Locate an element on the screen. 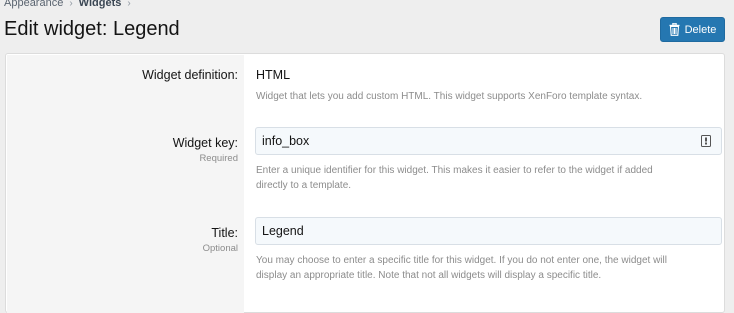 This screenshot has width=734, height=313. widget-key-explain-line2: directly to a template. is located at coordinates (304, 185).